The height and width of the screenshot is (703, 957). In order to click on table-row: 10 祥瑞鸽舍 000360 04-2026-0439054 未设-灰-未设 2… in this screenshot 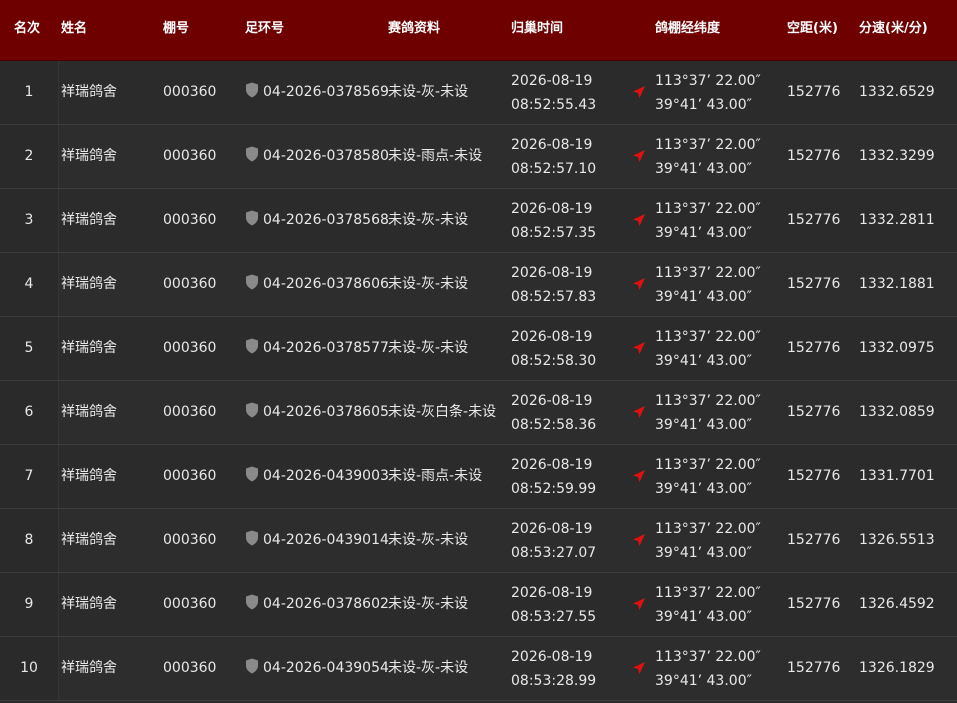, I will do `click(478, 669)`.